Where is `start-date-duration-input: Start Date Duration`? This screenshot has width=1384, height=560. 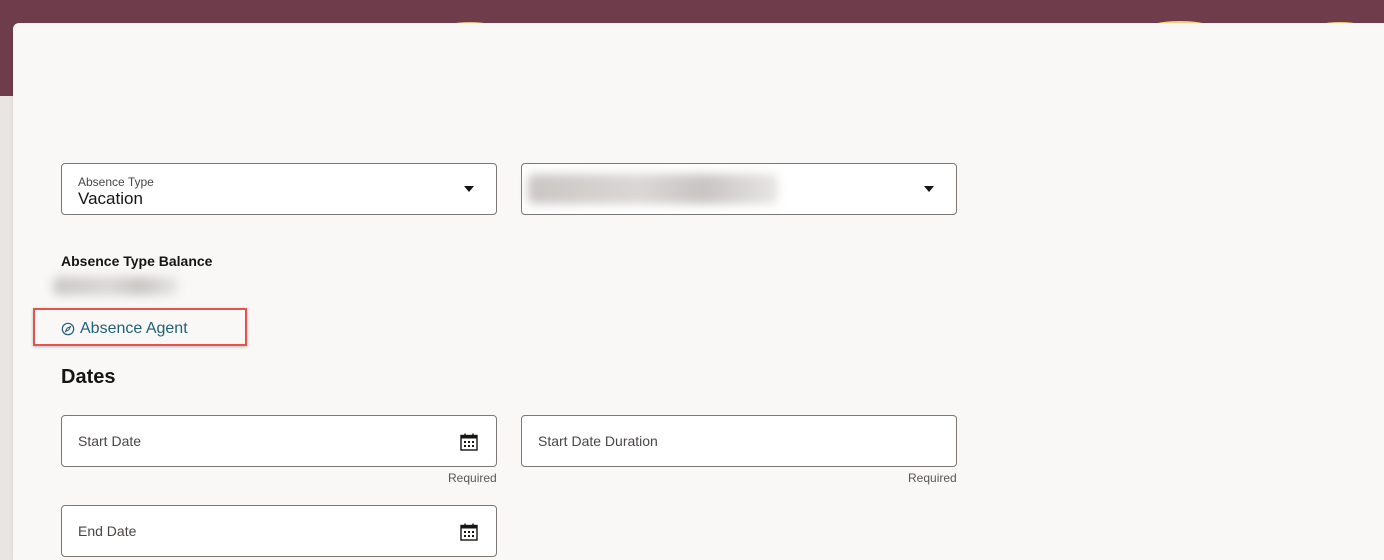 start-date-duration-input: Start Date Duration is located at coordinates (739, 441).